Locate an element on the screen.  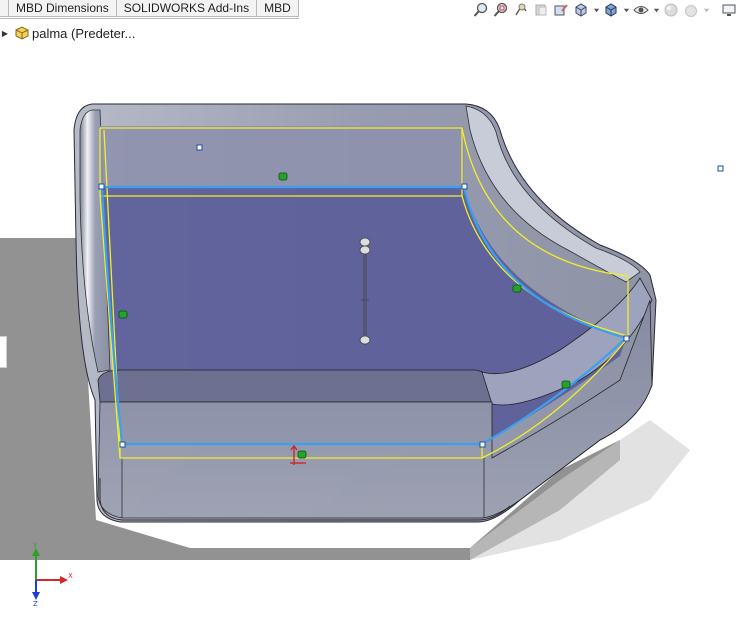
previous-view-icon is located at coordinates (521, 10).